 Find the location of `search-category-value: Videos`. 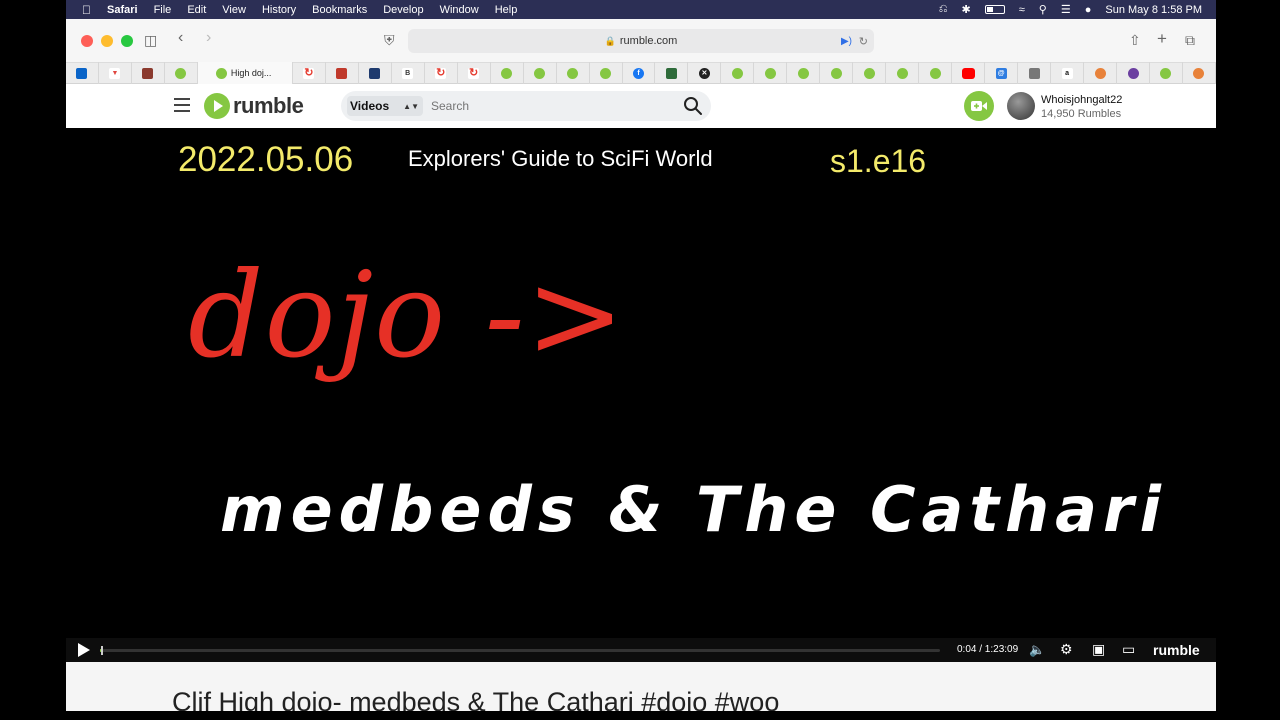

search-category-value: Videos is located at coordinates (370, 106).